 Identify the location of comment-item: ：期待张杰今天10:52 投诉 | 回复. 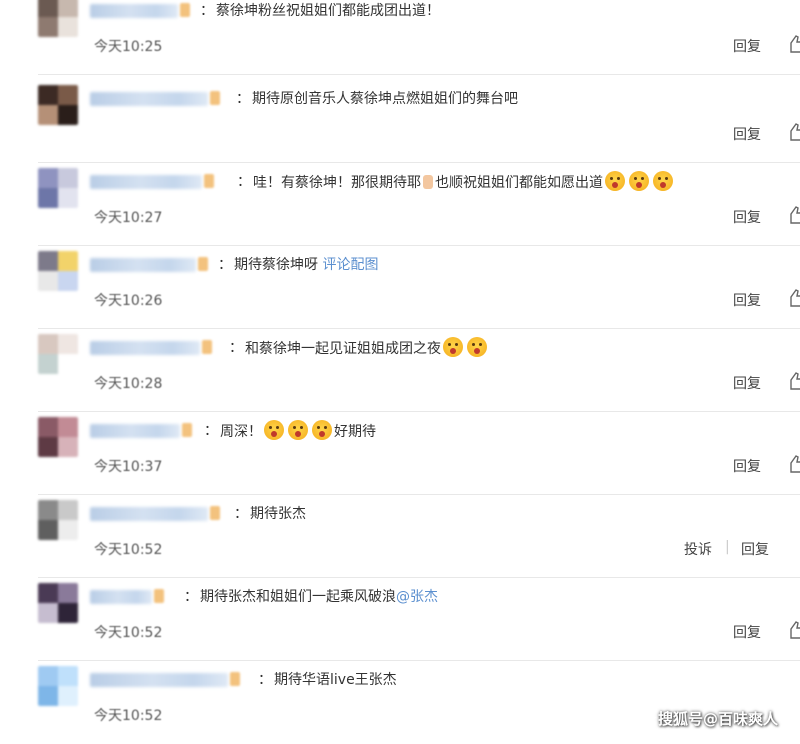
(400, 536).